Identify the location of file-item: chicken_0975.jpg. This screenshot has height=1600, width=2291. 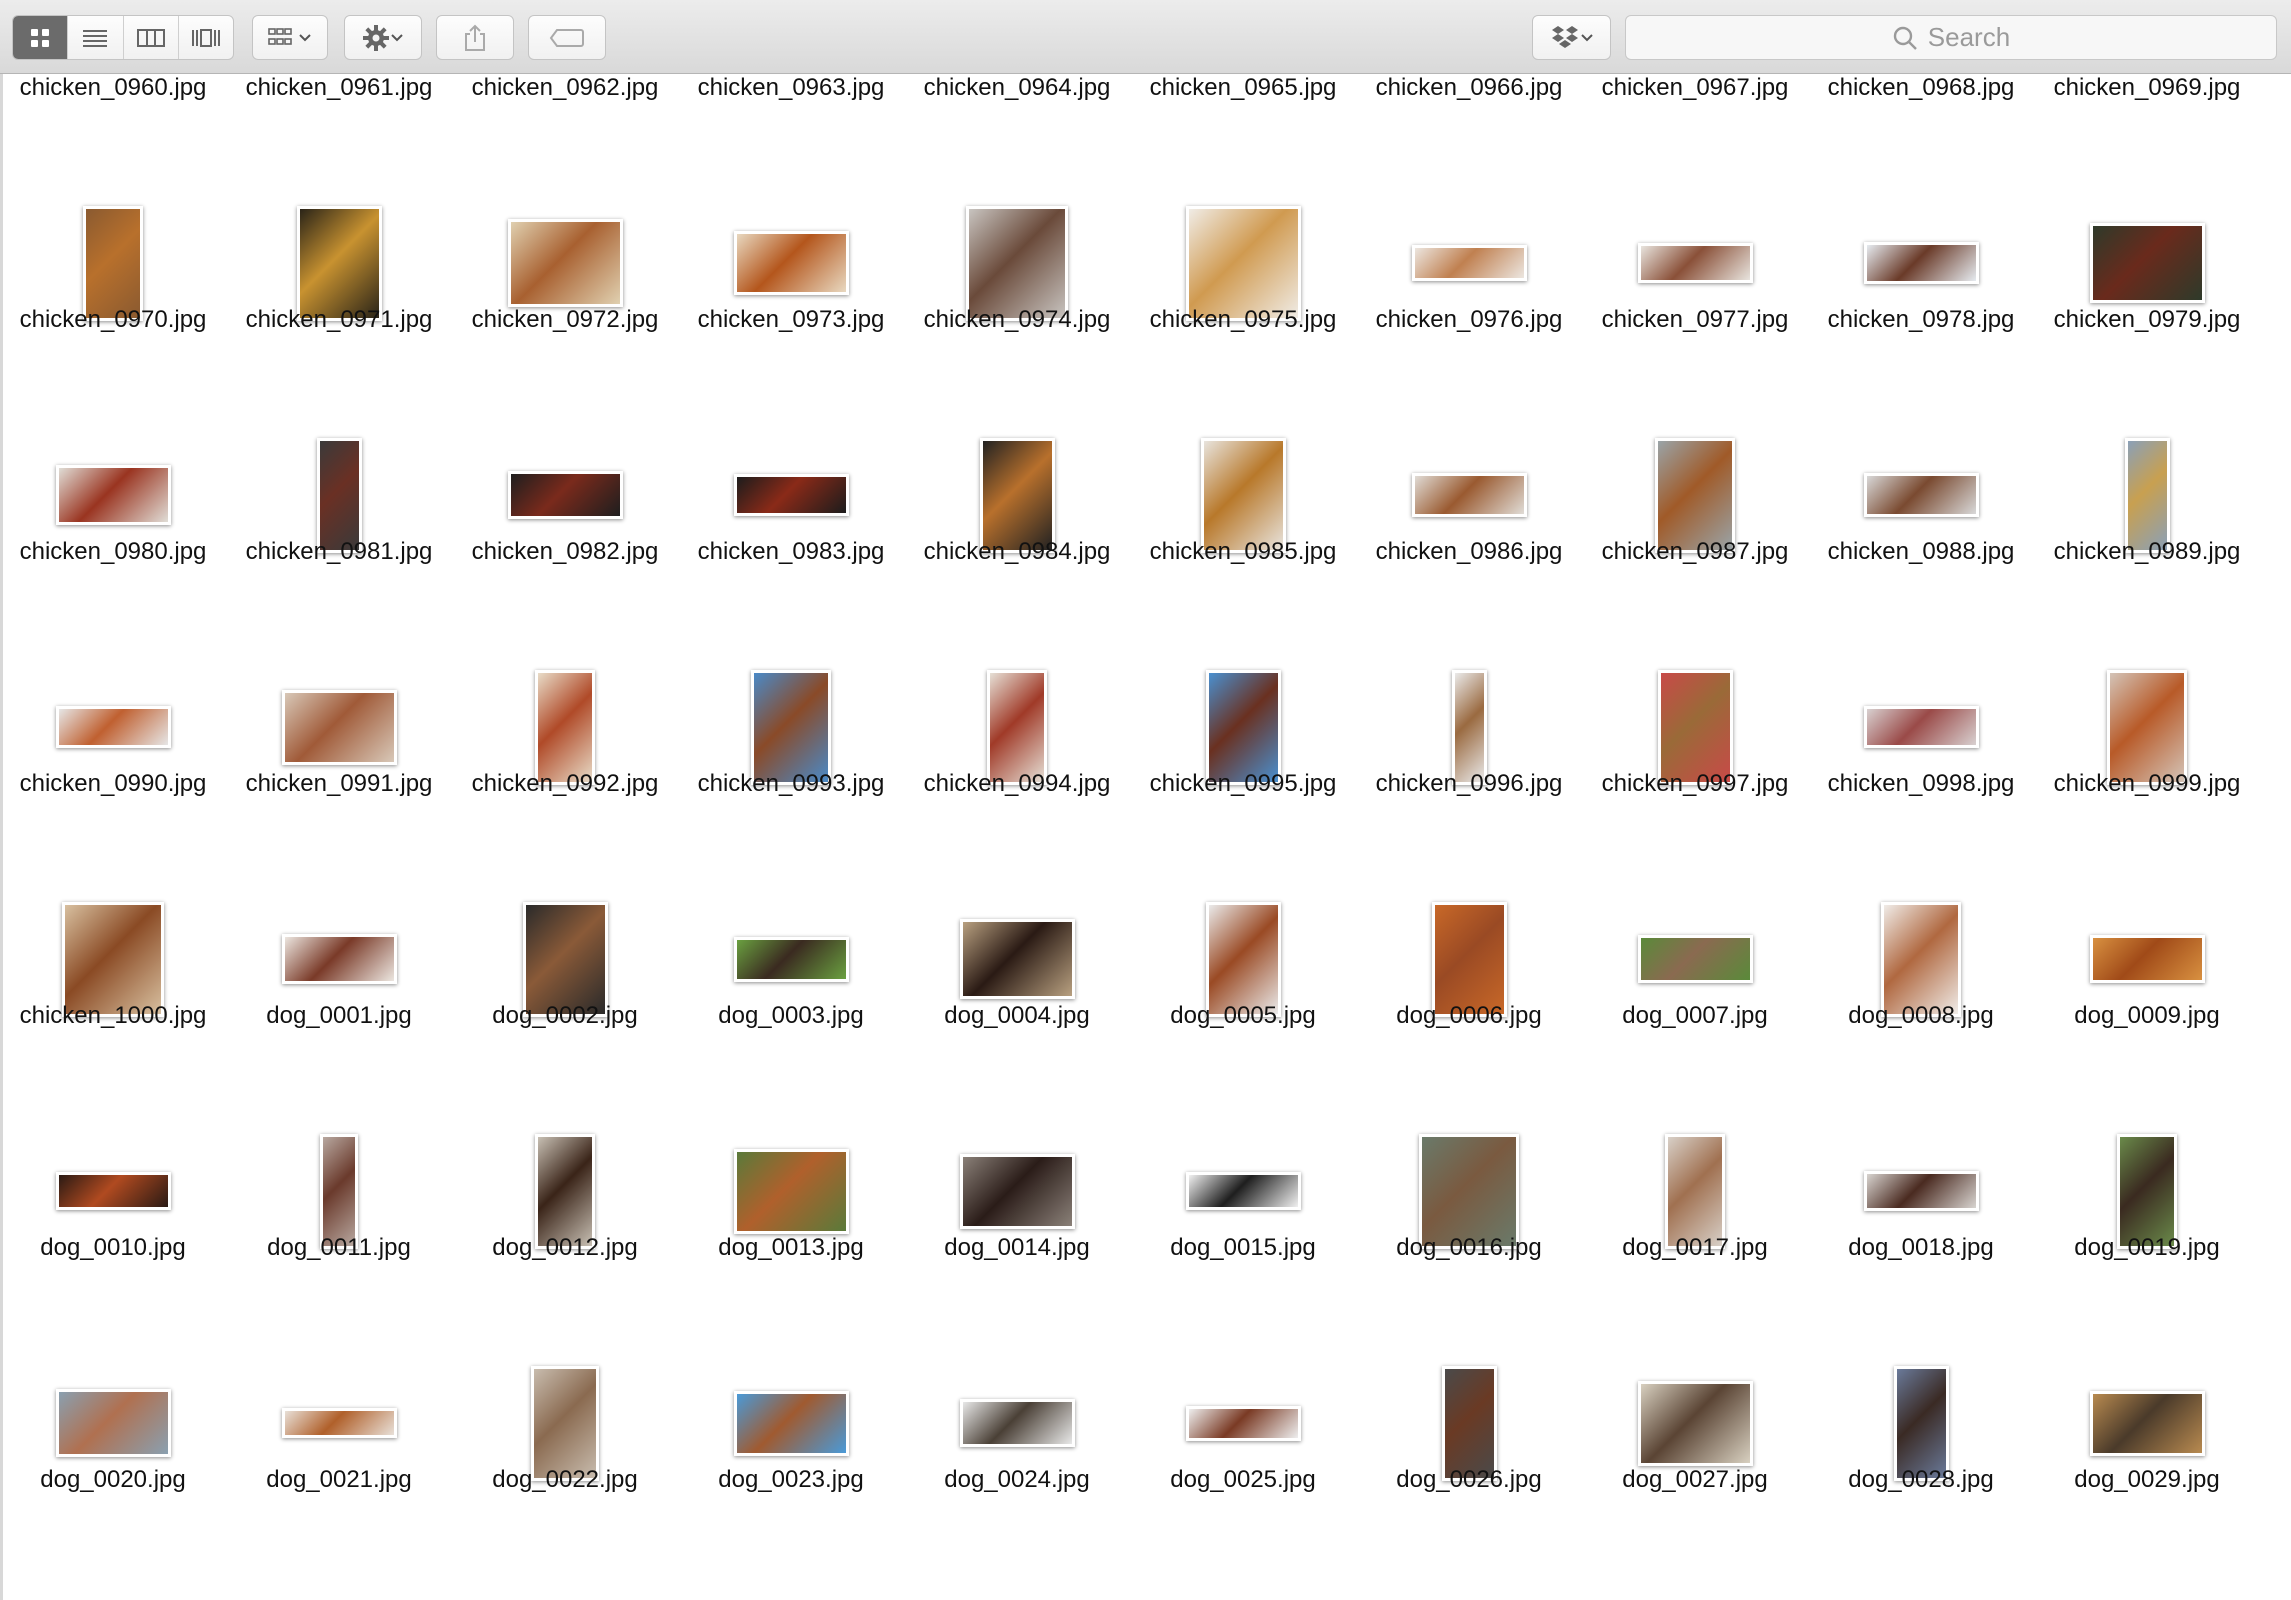
(1243, 321).